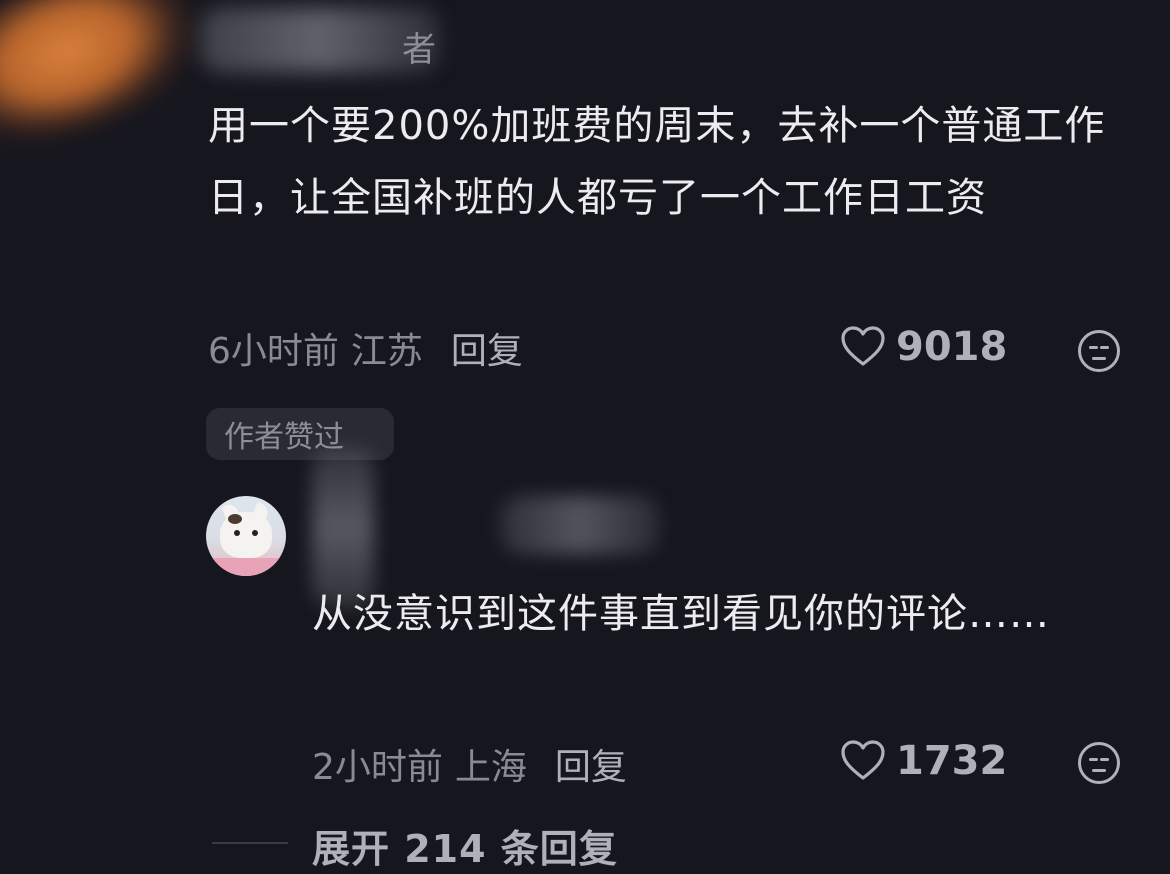 This screenshot has width=1170, height=874. Describe the element at coordinates (952, 761) in the screenshot. I see `like-count: 1732` at that location.